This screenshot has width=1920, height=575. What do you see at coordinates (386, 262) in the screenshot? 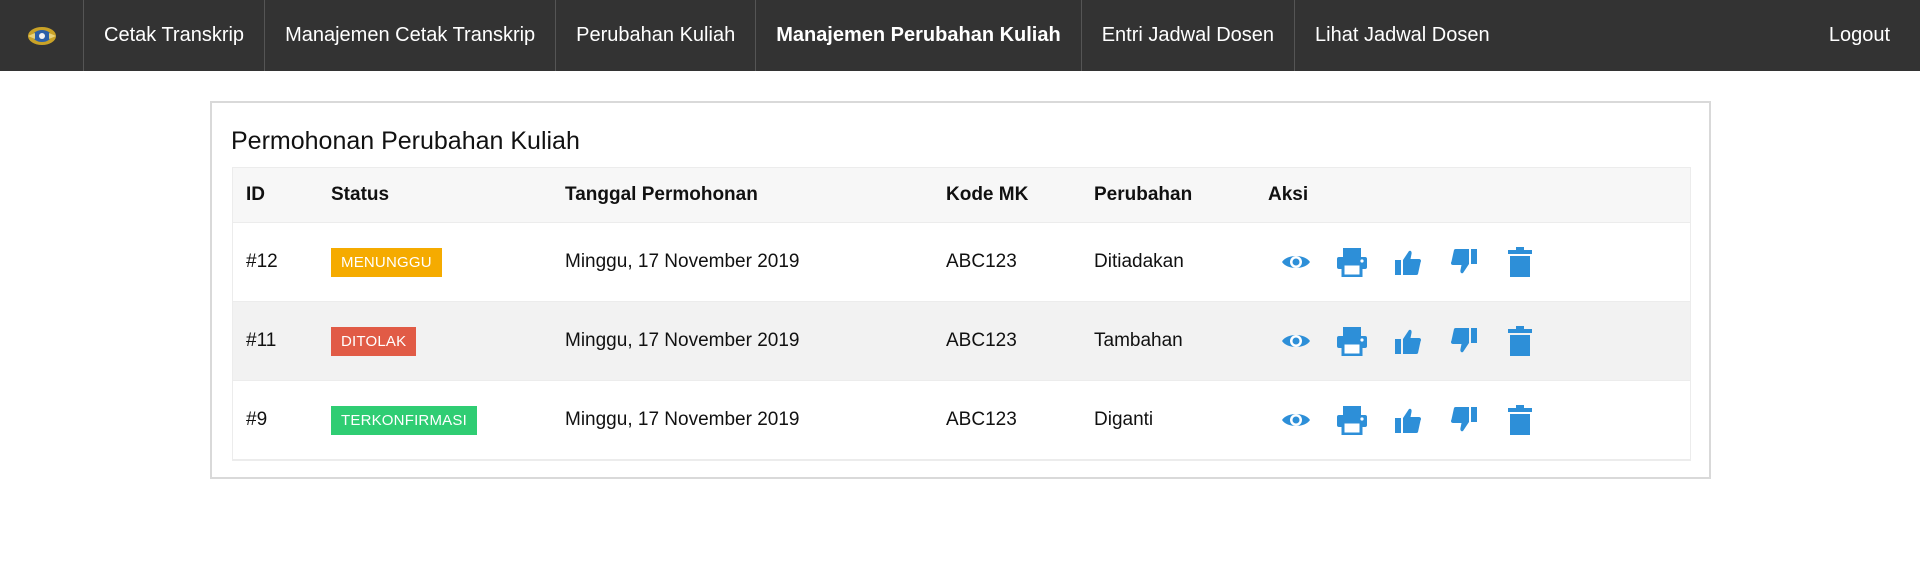
I see `status-badge: MENUNGGU` at bounding box center [386, 262].